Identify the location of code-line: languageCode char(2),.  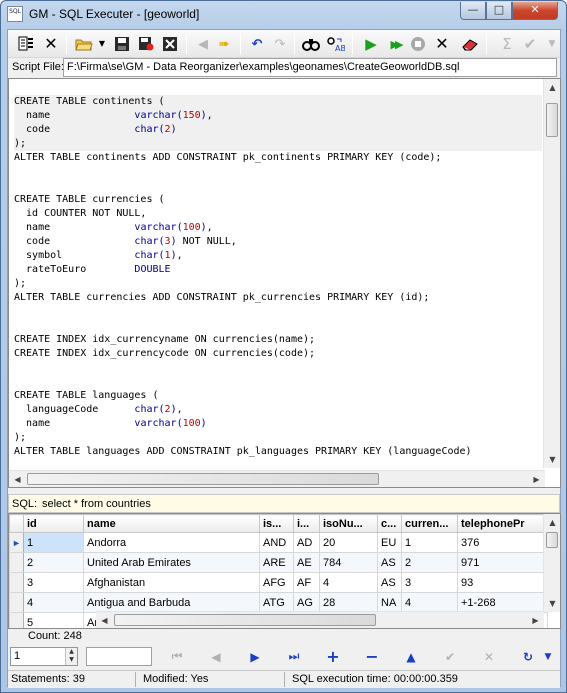
(278, 410).